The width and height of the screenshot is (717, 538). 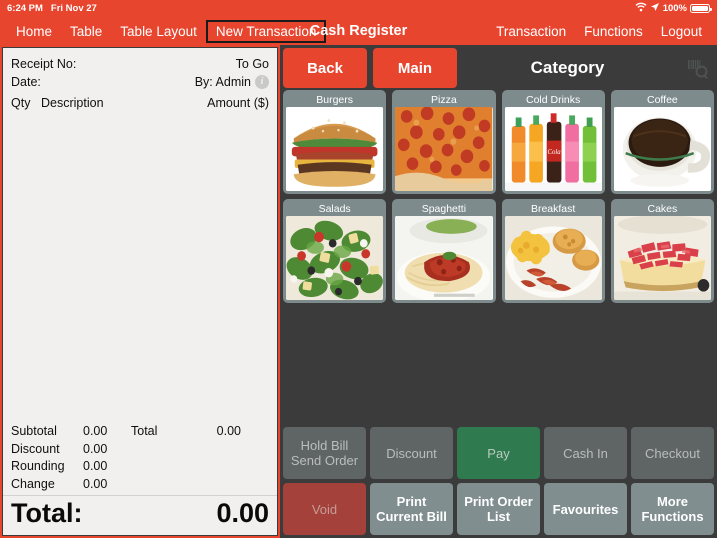 I want to click on category-tile-coffee: Coffee, so click(x=662, y=142).